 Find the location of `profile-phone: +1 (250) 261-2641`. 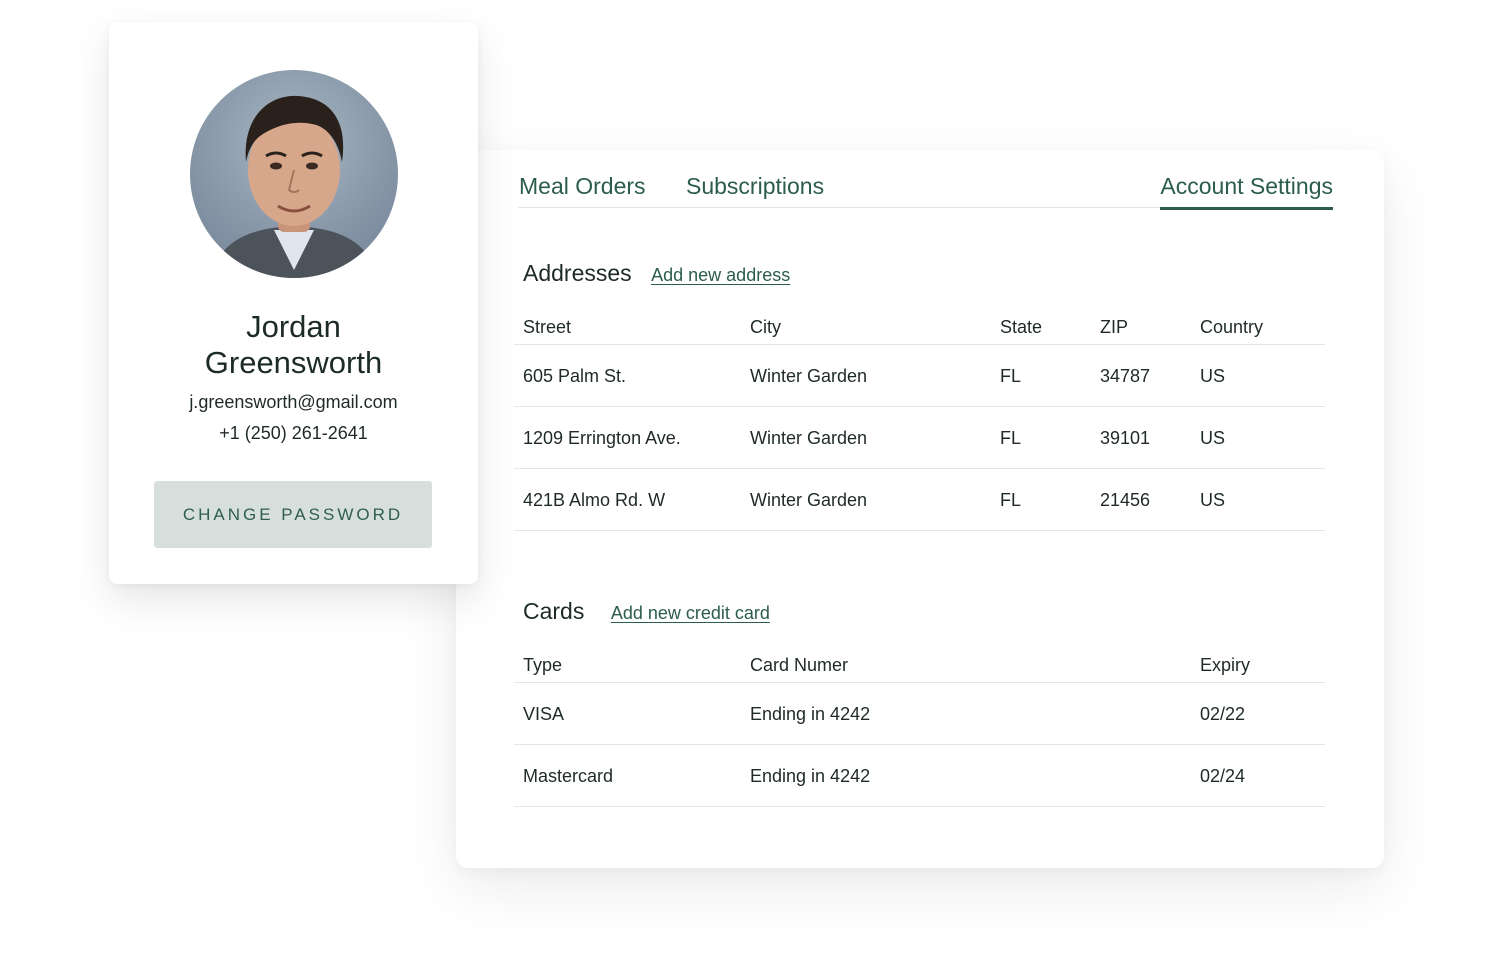

profile-phone: +1 (250) 261-2641 is located at coordinates (293, 433).